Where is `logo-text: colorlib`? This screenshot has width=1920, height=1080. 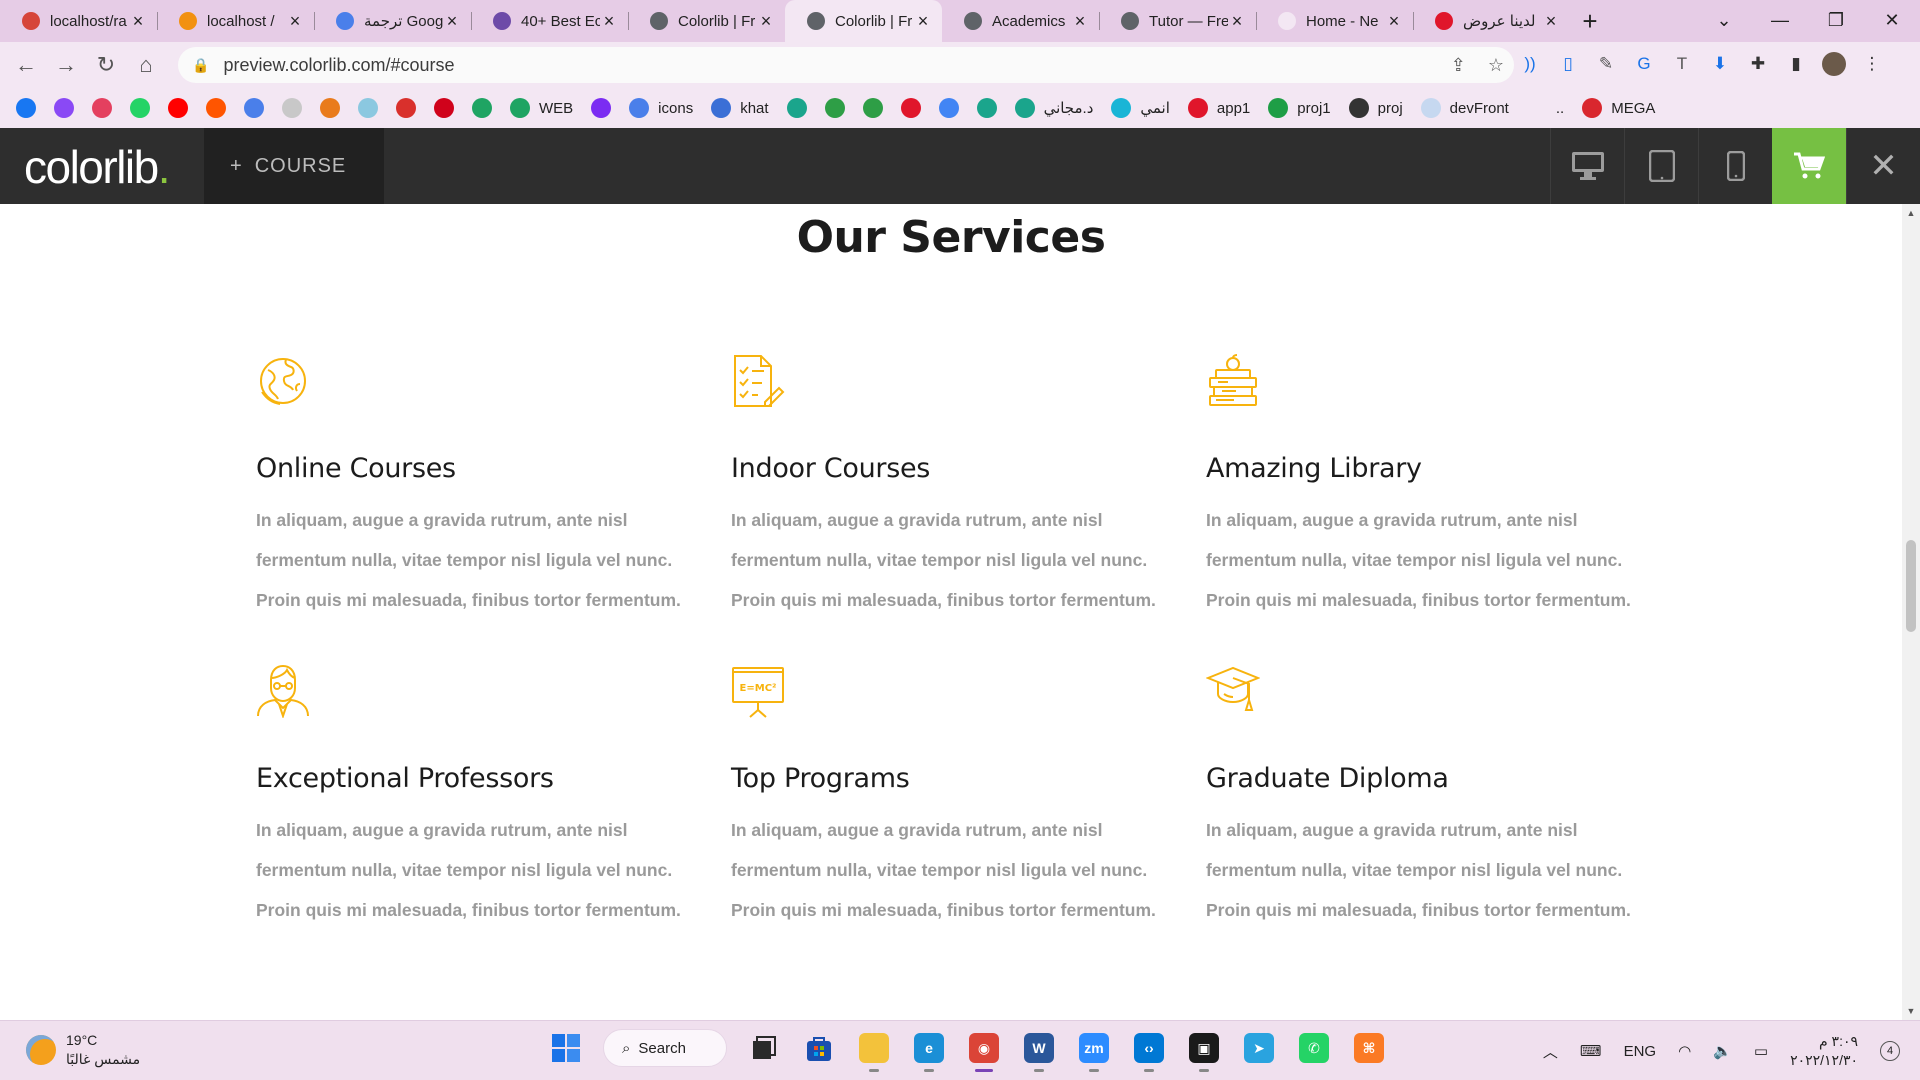 logo-text: colorlib is located at coordinates (91, 167).